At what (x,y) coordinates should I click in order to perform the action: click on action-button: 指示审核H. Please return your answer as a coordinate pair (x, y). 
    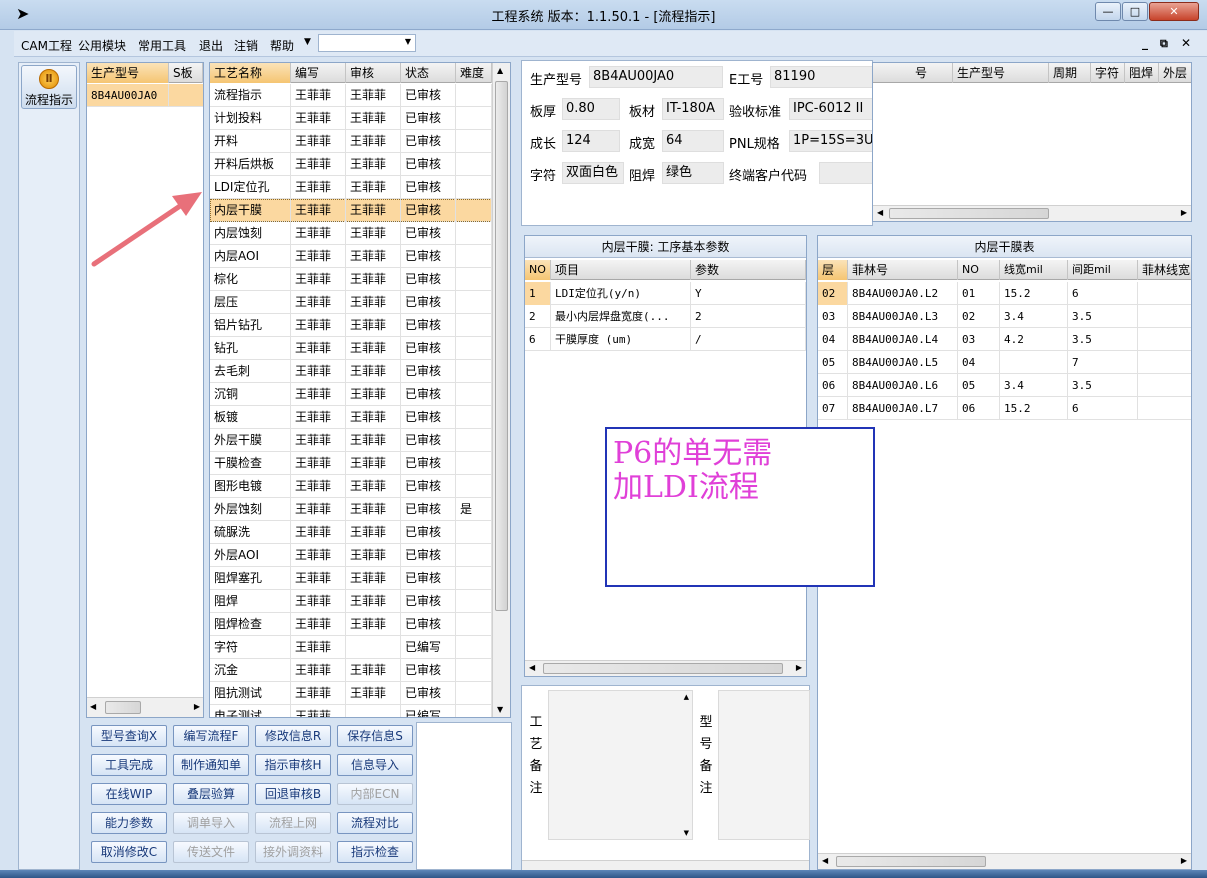
    Looking at the image, I should click on (293, 765).